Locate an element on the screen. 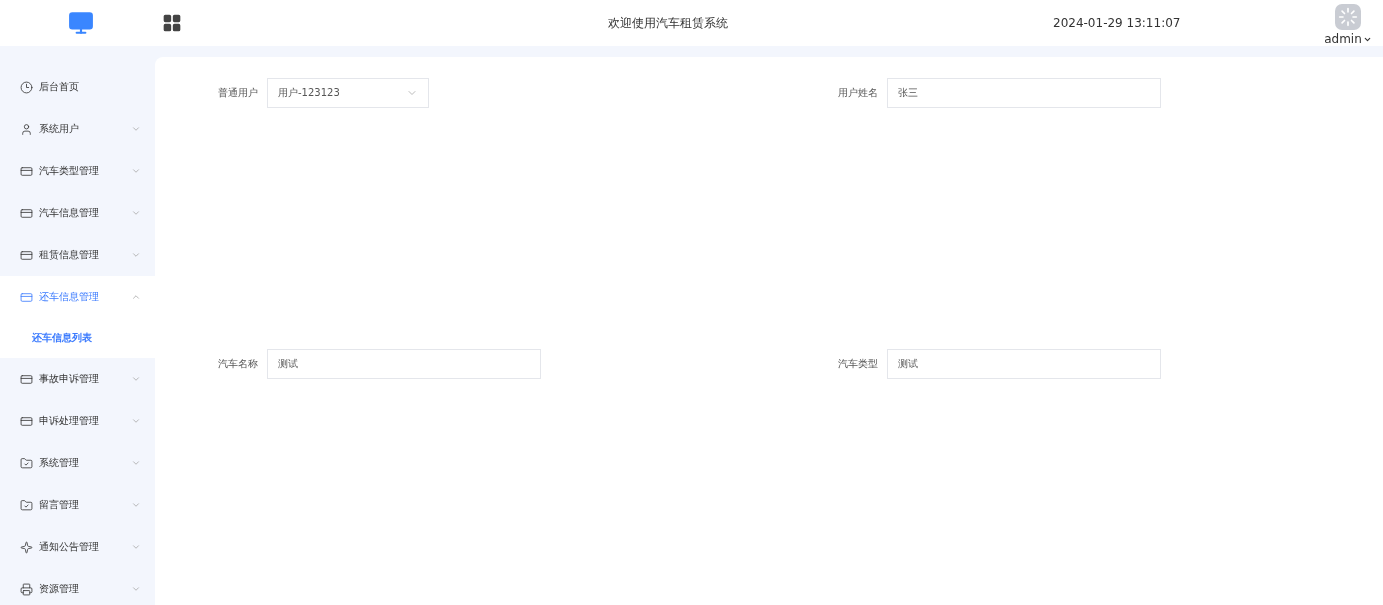 This screenshot has height=605, width=1383. sidebar-subitem: 还车信息列表 is located at coordinates (77, 338).